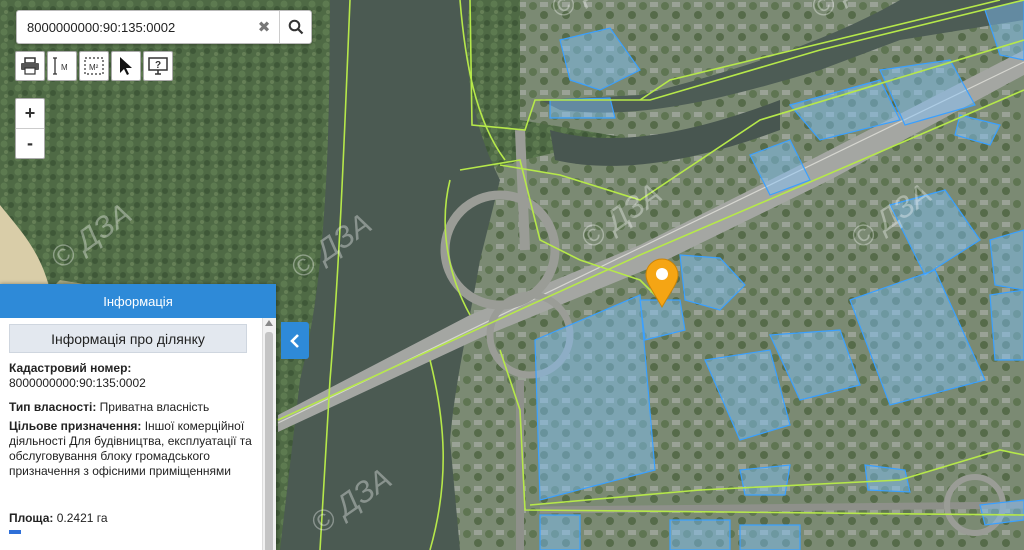  Describe the element at coordinates (31, 518) in the screenshot. I see `area-label: Площа:` at that location.